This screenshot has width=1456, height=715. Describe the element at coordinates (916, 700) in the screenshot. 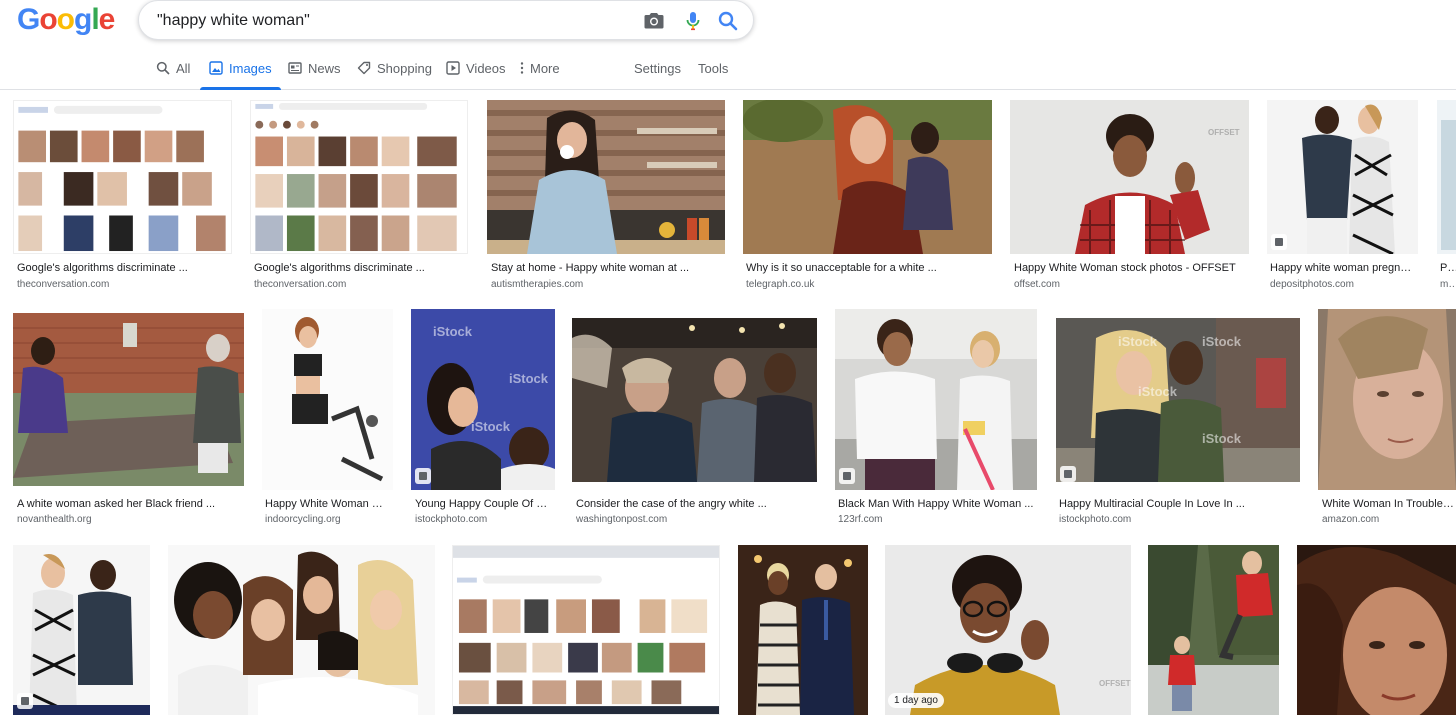

I see `time-badge: 1 day ago` at that location.